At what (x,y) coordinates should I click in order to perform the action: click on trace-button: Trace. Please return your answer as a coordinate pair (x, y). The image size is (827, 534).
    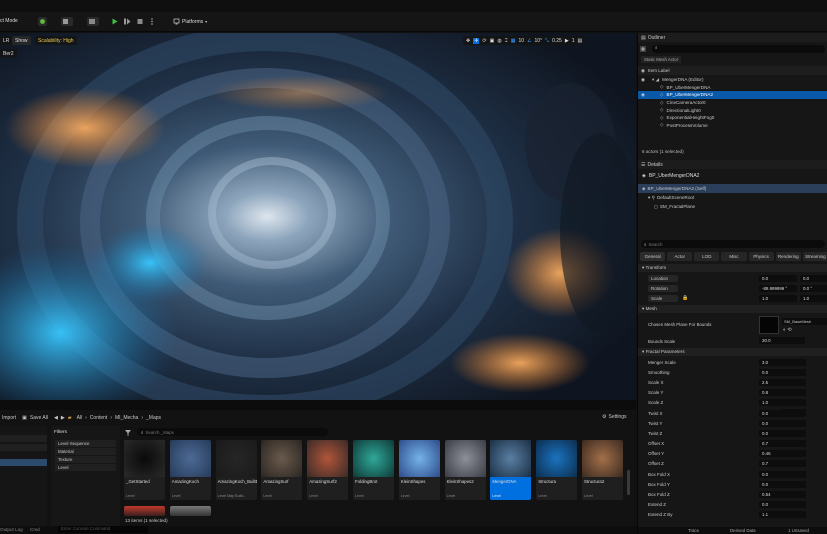
    Looking at the image, I should click on (693, 530).